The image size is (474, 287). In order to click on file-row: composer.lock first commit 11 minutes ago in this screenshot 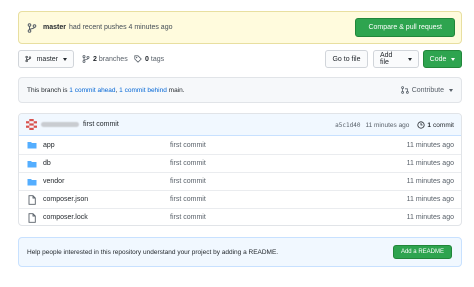, I will do `click(240, 216)`.